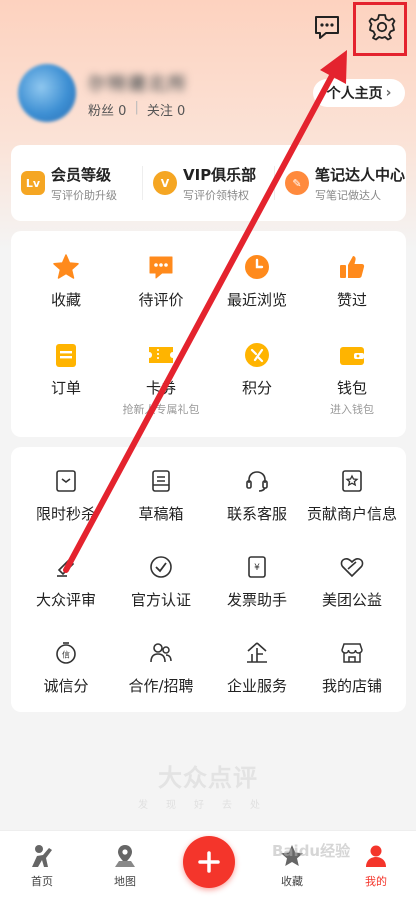 This screenshot has width=416, height=898. I want to click on cooperation-recruit-entry: 合作/招聘, so click(161, 666).